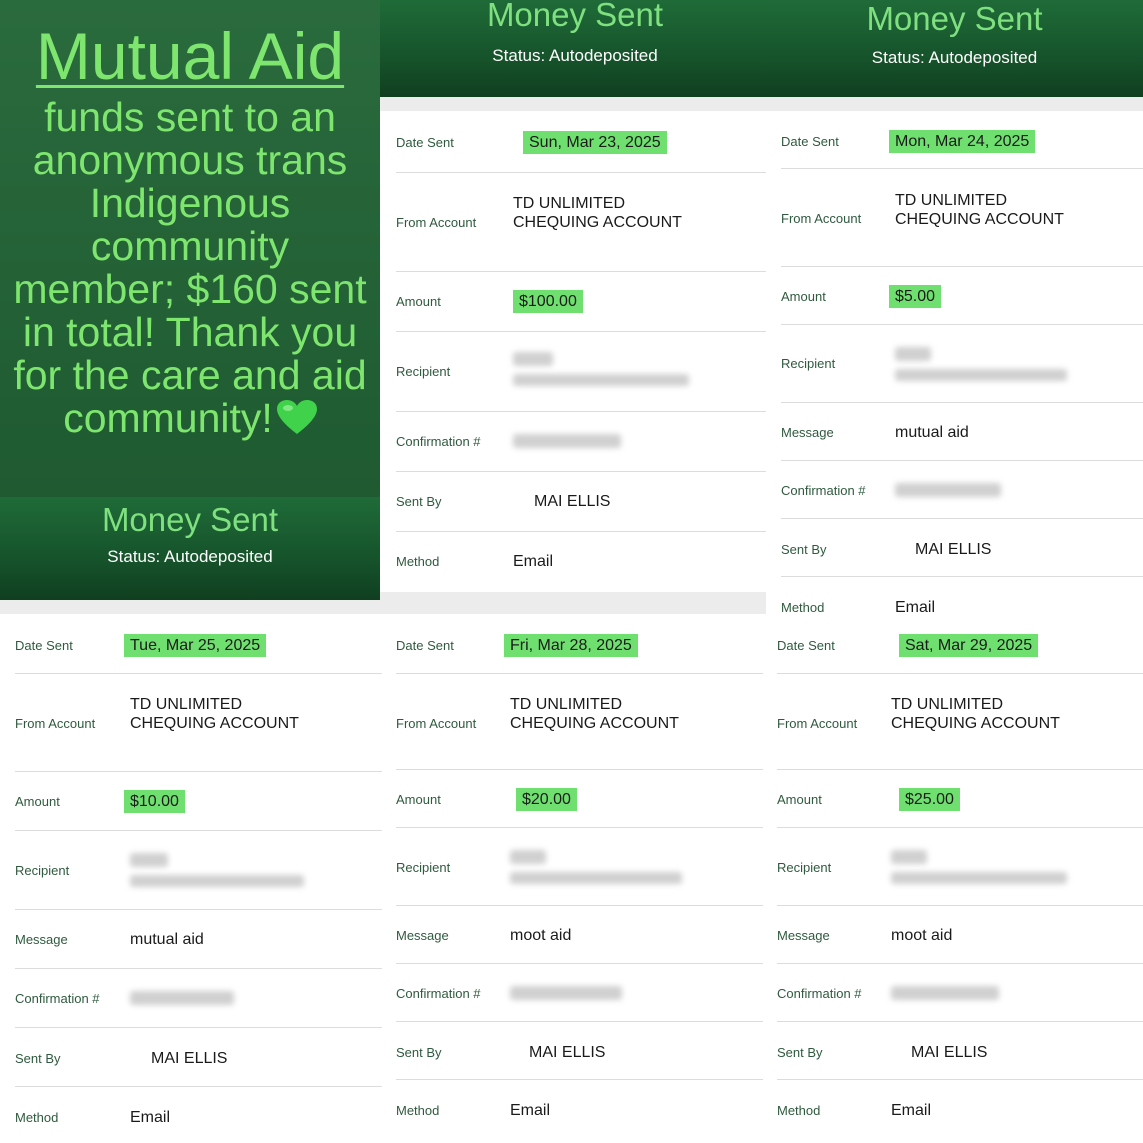 This screenshot has width=1143, height=1143. I want to click on date-sent-value: Sun, Mar 23, 2025, so click(595, 142).